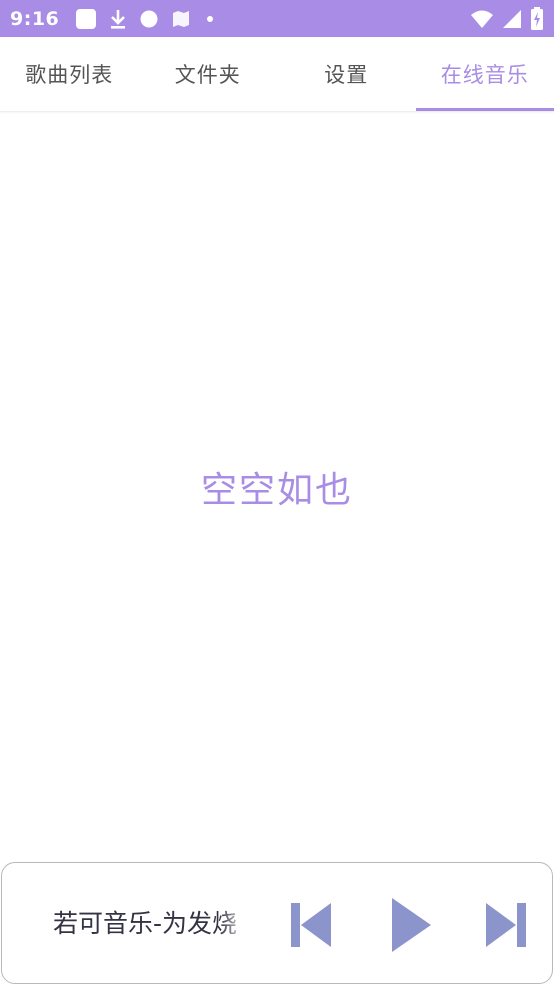  What do you see at coordinates (482, 19) in the screenshot?
I see `wifi-icon` at bounding box center [482, 19].